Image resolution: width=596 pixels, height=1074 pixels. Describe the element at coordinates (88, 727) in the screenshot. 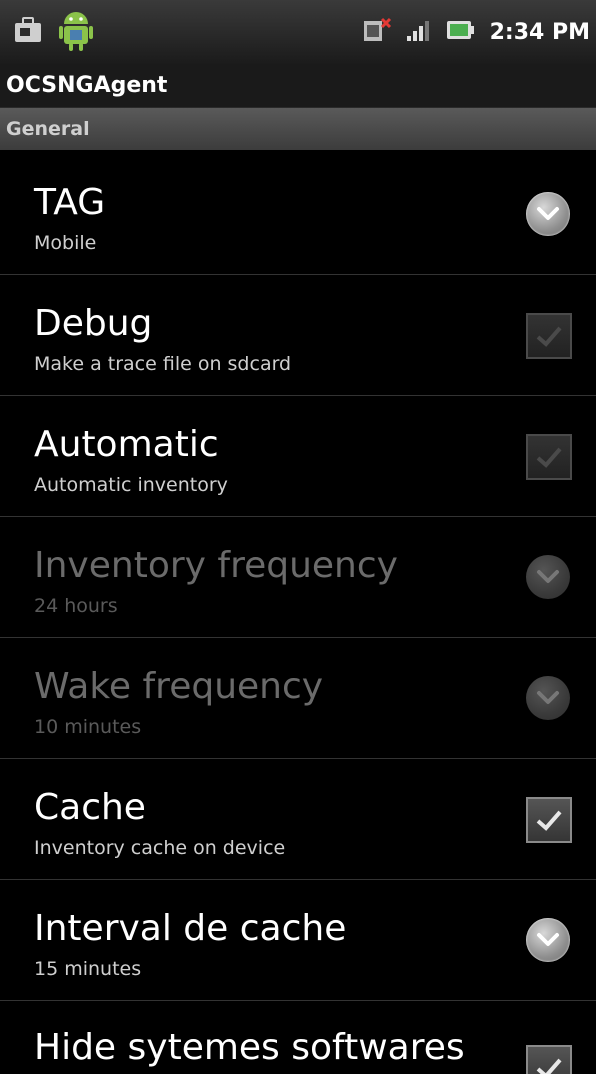

I see `pref-summary: 10 minutes` at that location.